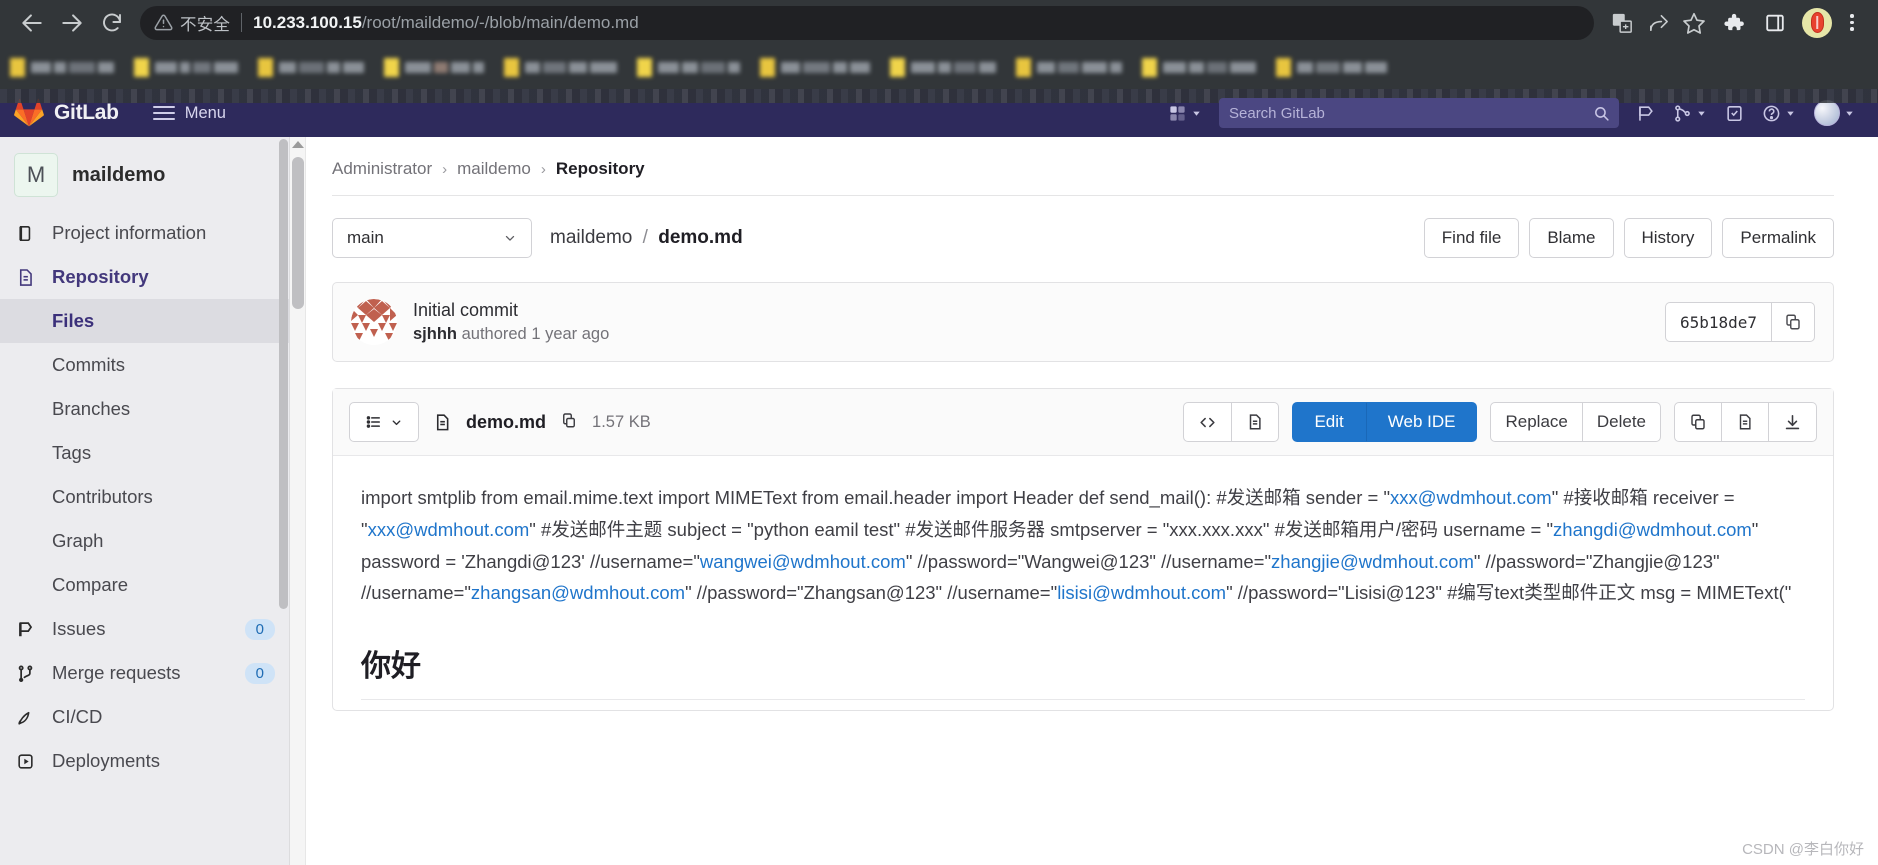 The image size is (1878, 865). Describe the element at coordinates (1668, 238) in the screenshot. I see `history-button: History` at that location.